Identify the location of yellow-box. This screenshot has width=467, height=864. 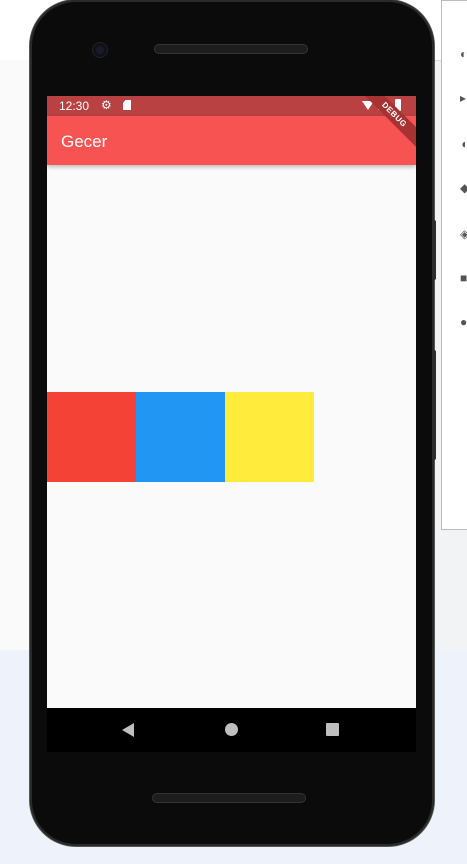
(269, 437).